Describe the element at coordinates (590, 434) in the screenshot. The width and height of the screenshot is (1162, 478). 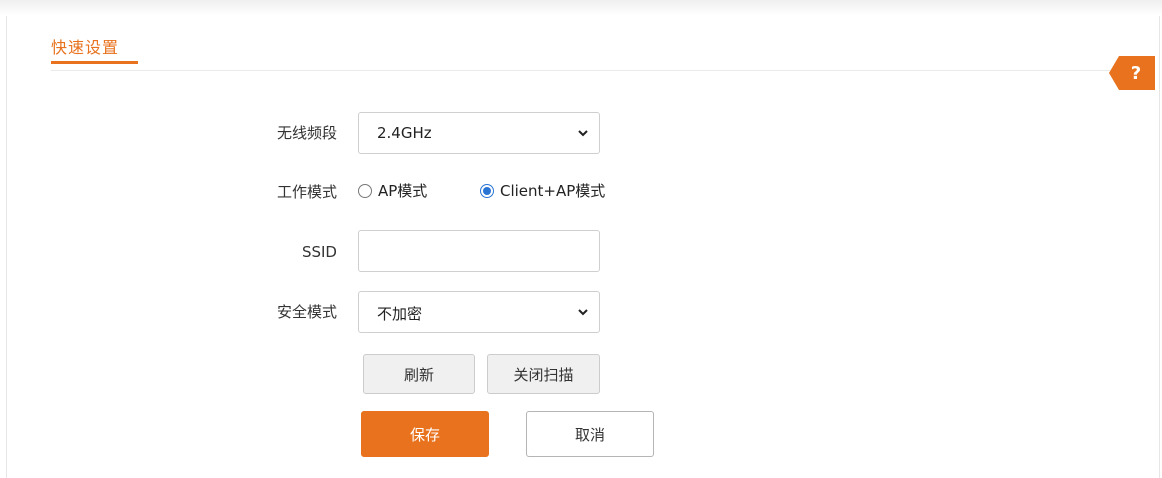
I see `cancel-button: 取消` at that location.